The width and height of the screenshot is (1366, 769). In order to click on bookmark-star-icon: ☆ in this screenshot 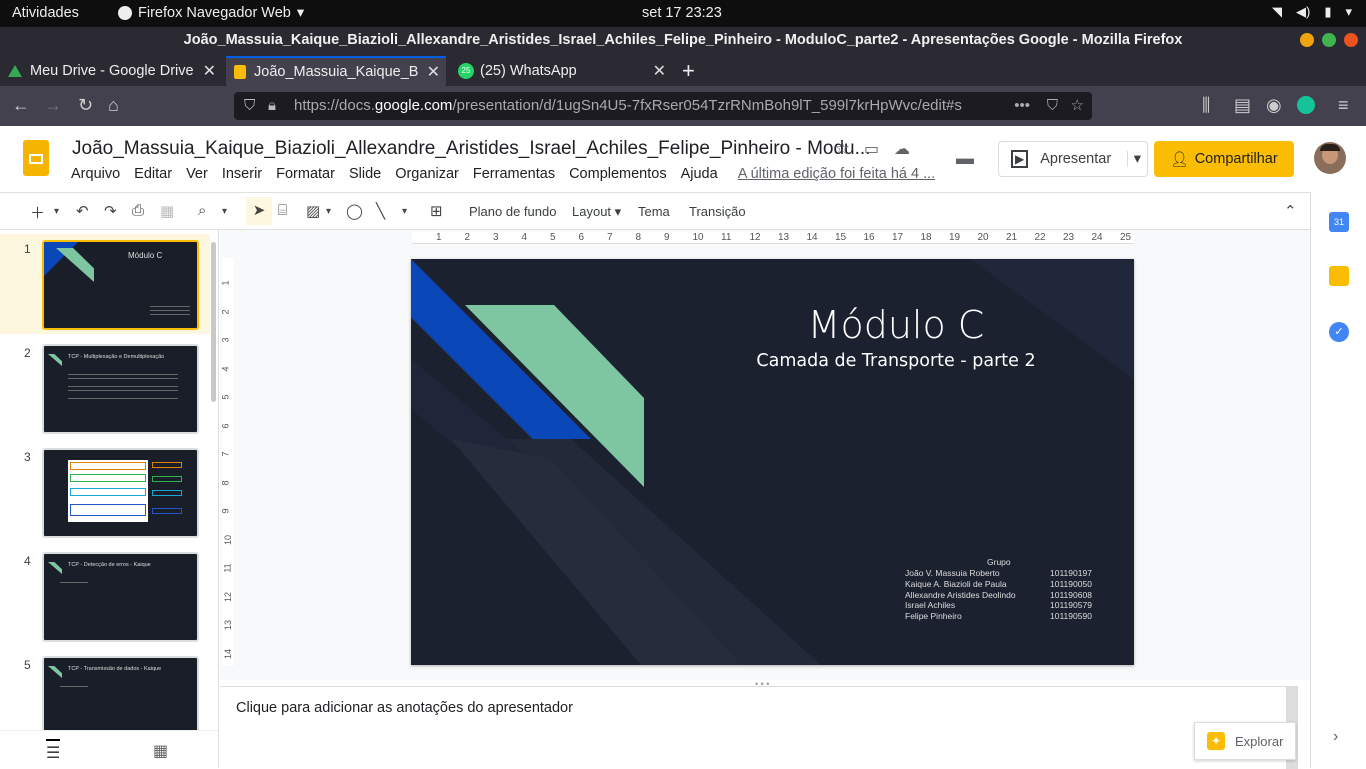, I will do `click(1077, 106)`.